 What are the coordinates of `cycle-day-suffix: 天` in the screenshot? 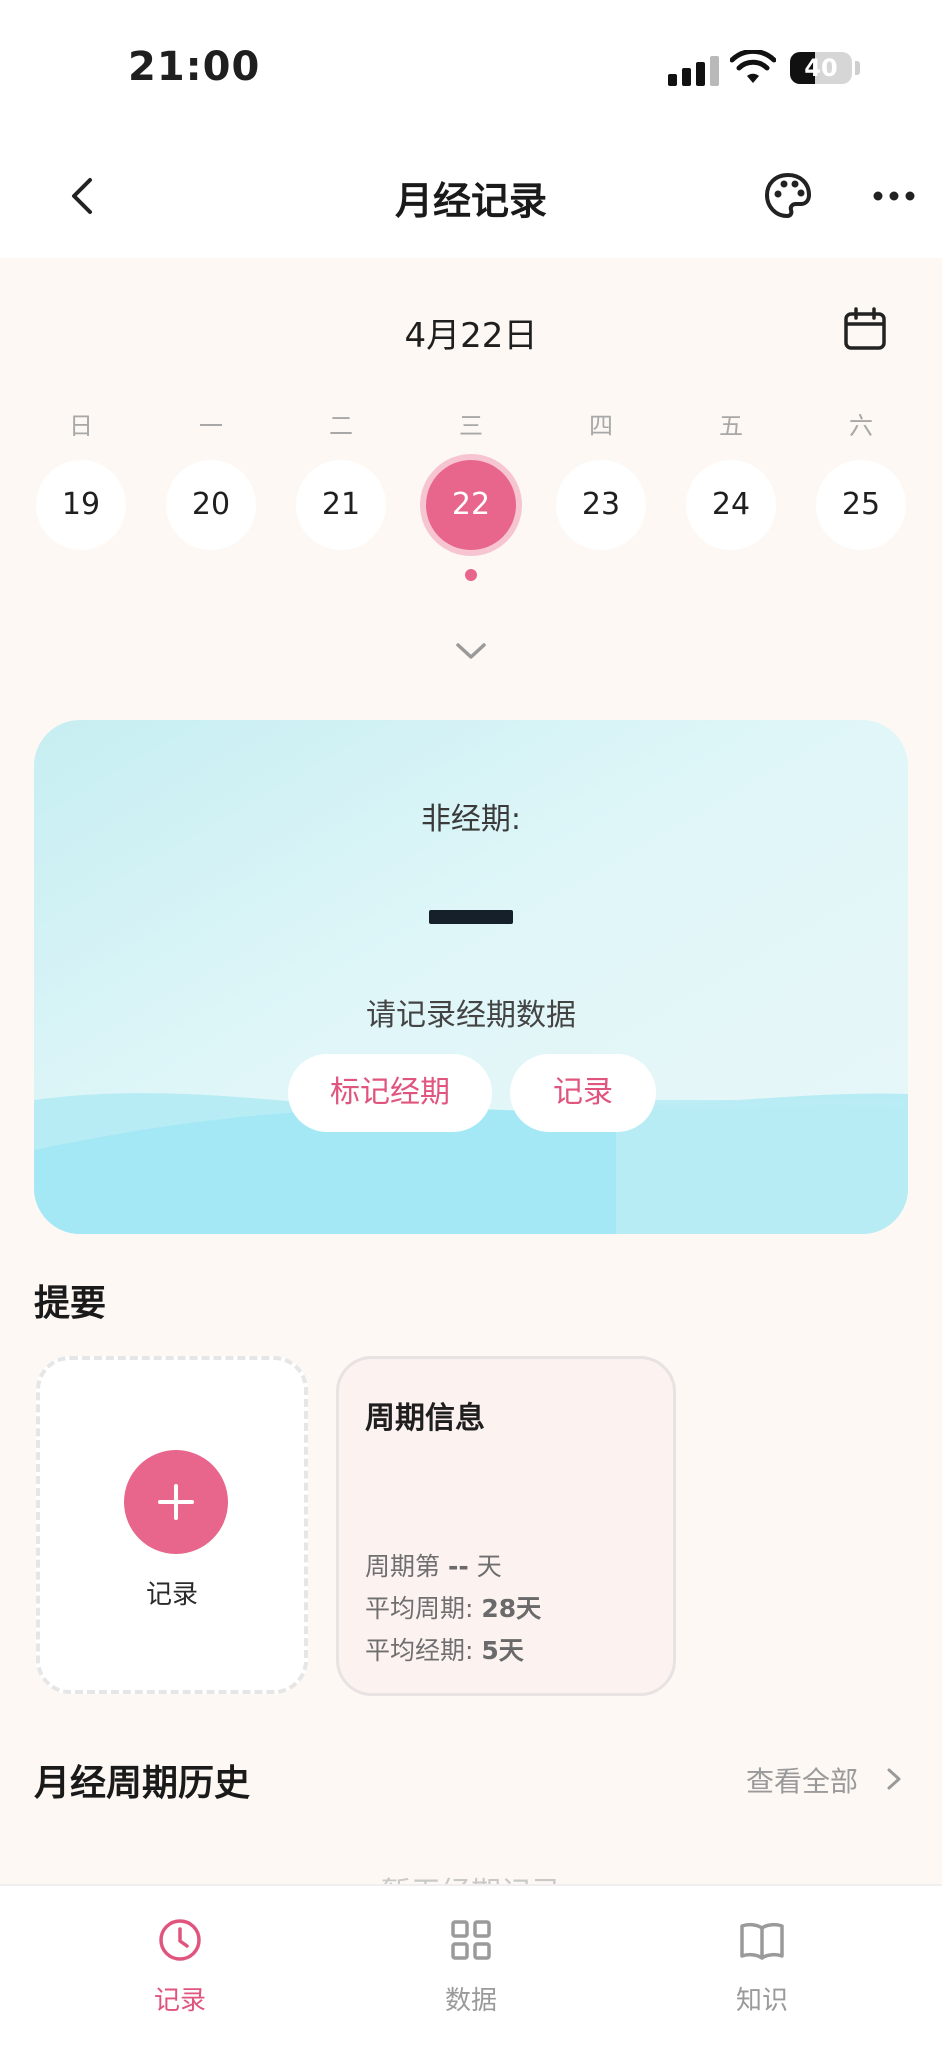 It's located at (489, 1566).